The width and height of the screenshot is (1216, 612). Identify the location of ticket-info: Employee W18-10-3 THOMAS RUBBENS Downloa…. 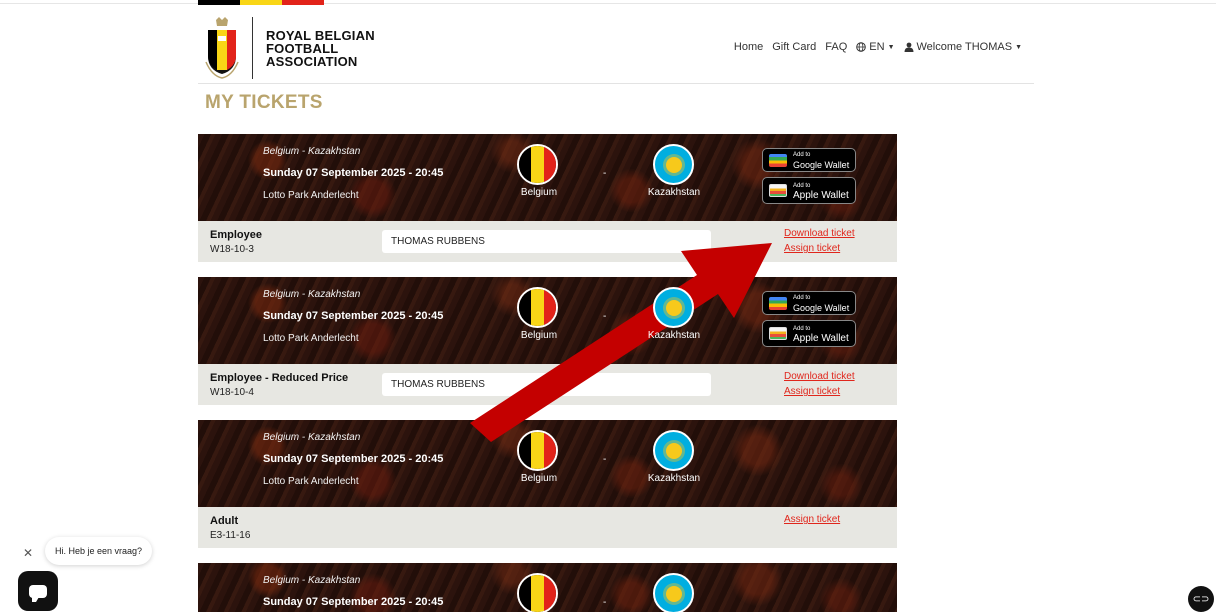
(547, 241).